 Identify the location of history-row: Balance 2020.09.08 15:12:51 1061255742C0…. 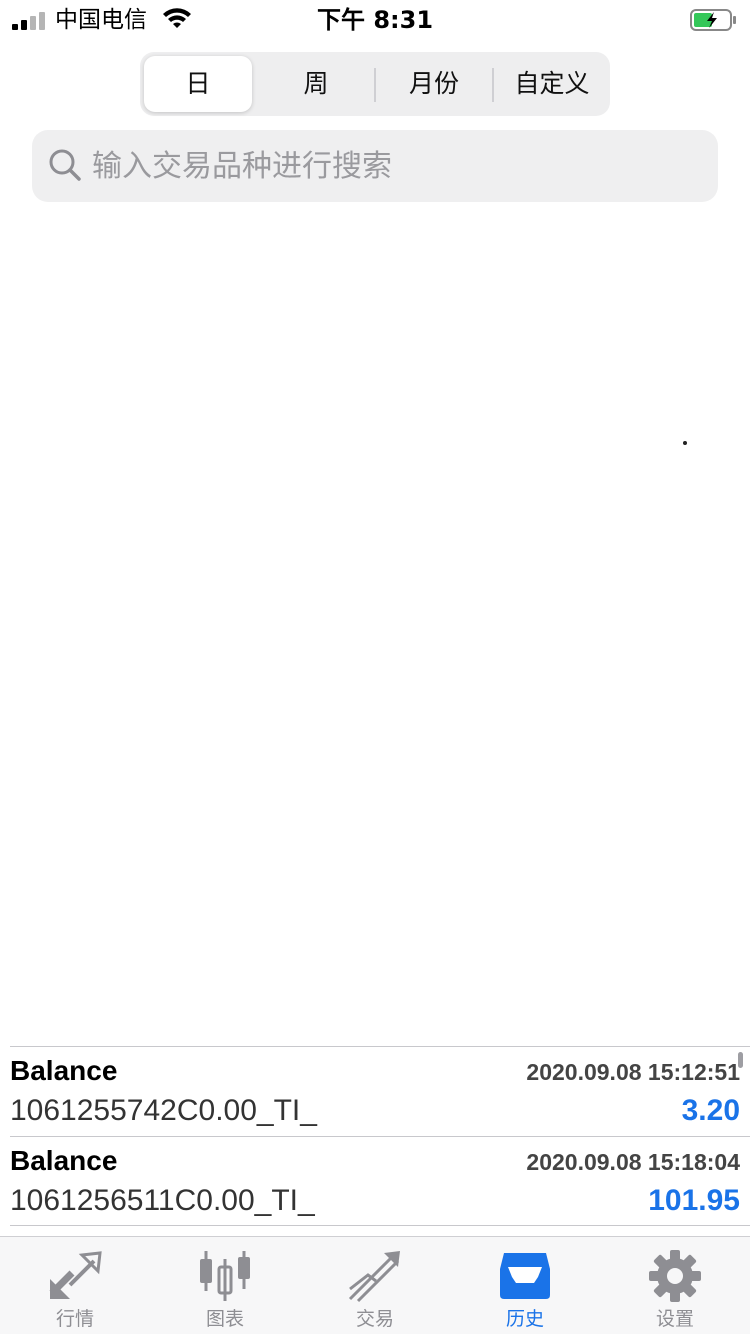
(380, 1091).